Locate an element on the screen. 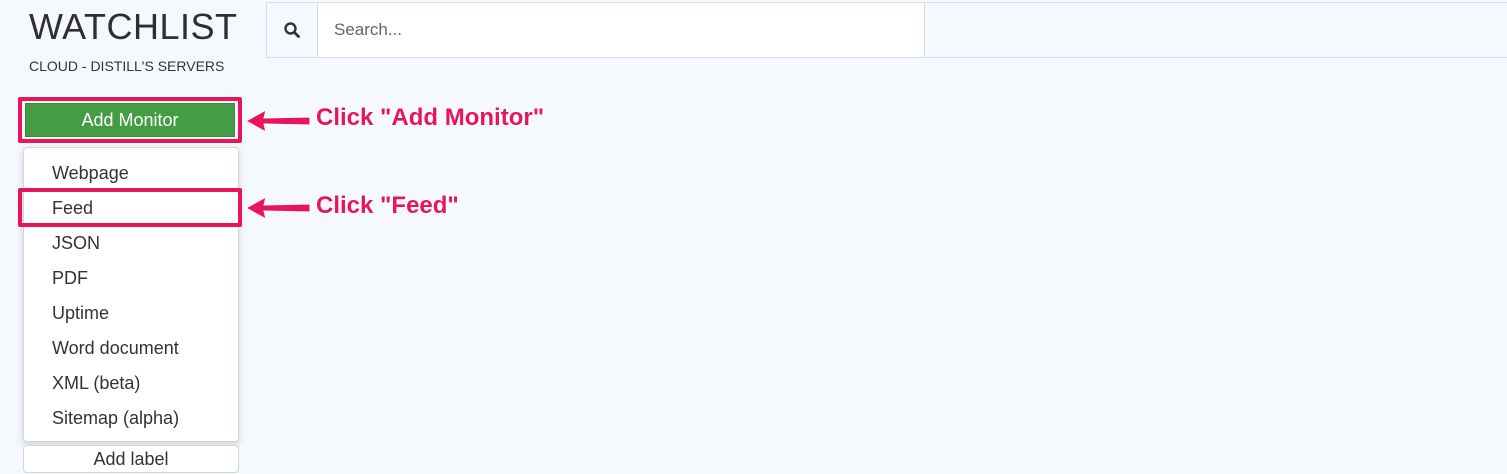 The width and height of the screenshot is (1507, 474). menu-item-sitemap: Sitemap (alpha) is located at coordinates (115, 418).